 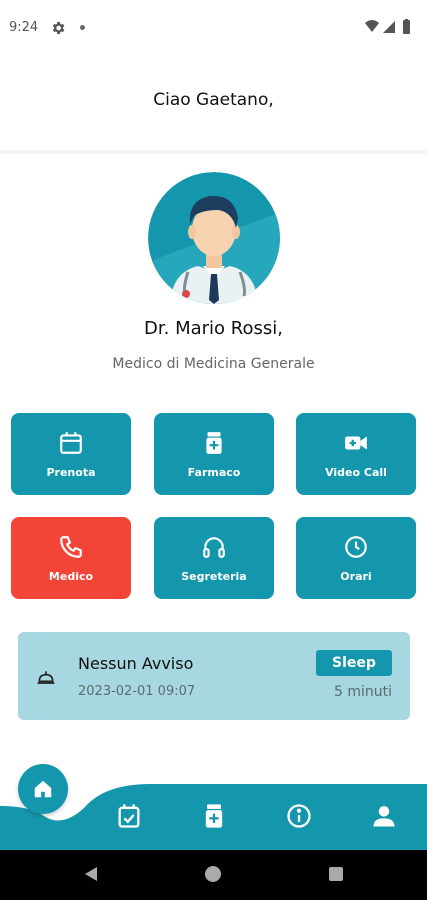 I want to click on sleep-button: Sleep, so click(x=354, y=663).